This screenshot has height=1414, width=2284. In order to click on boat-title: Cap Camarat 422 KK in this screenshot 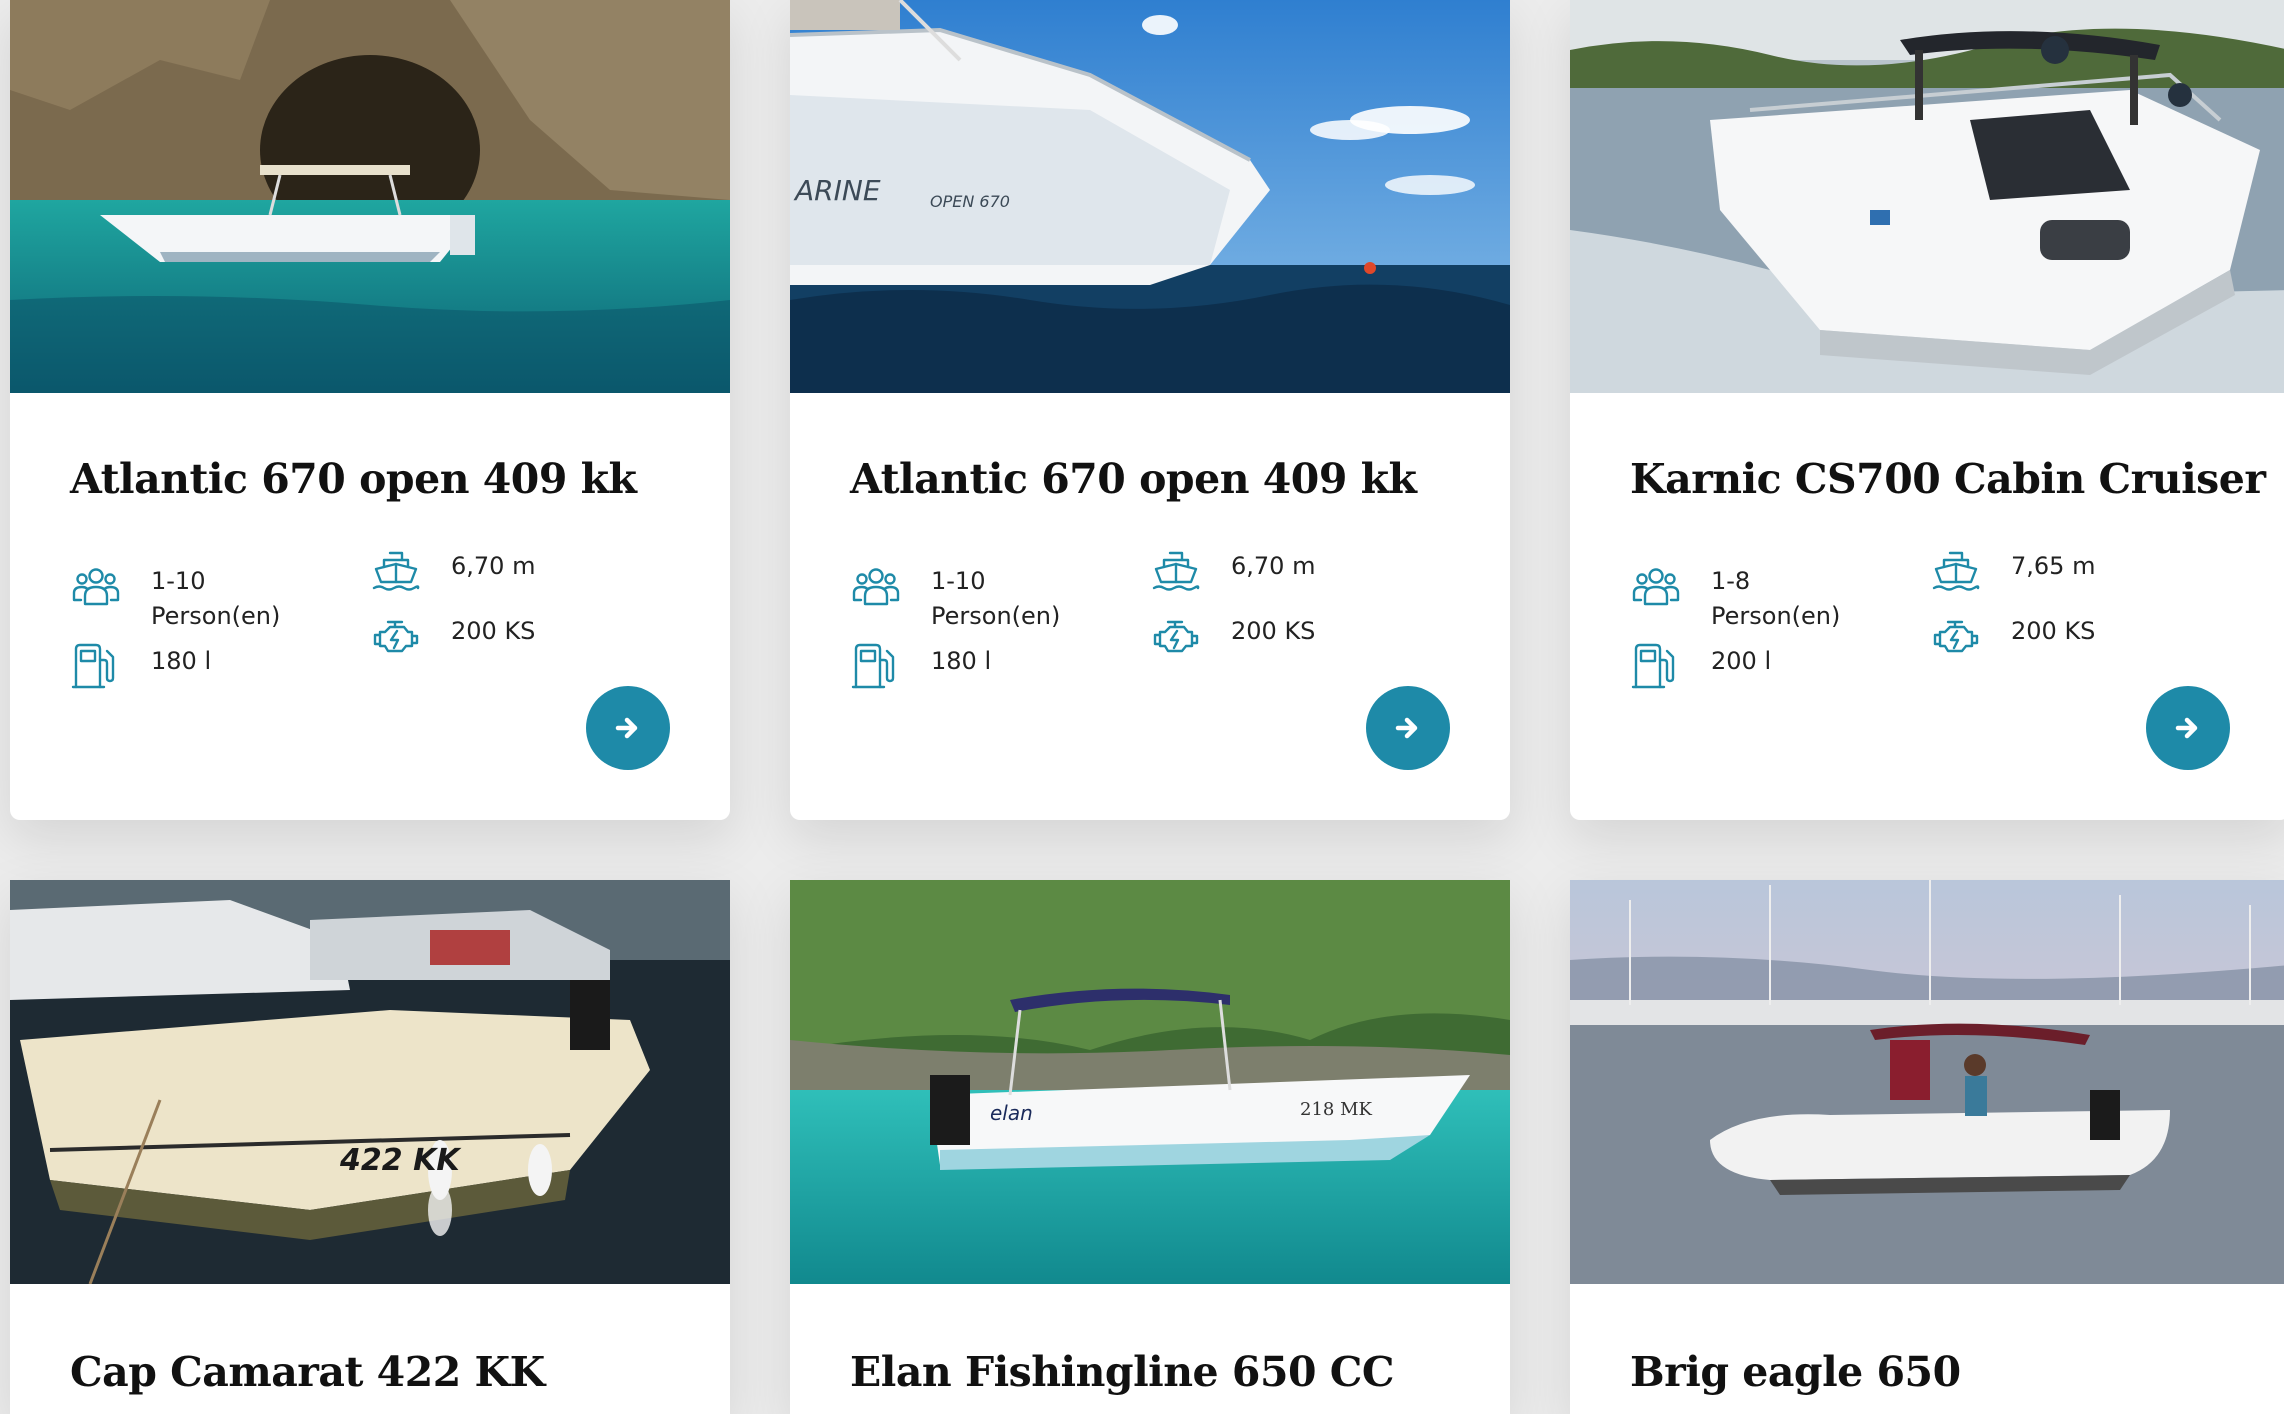, I will do `click(307, 1372)`.